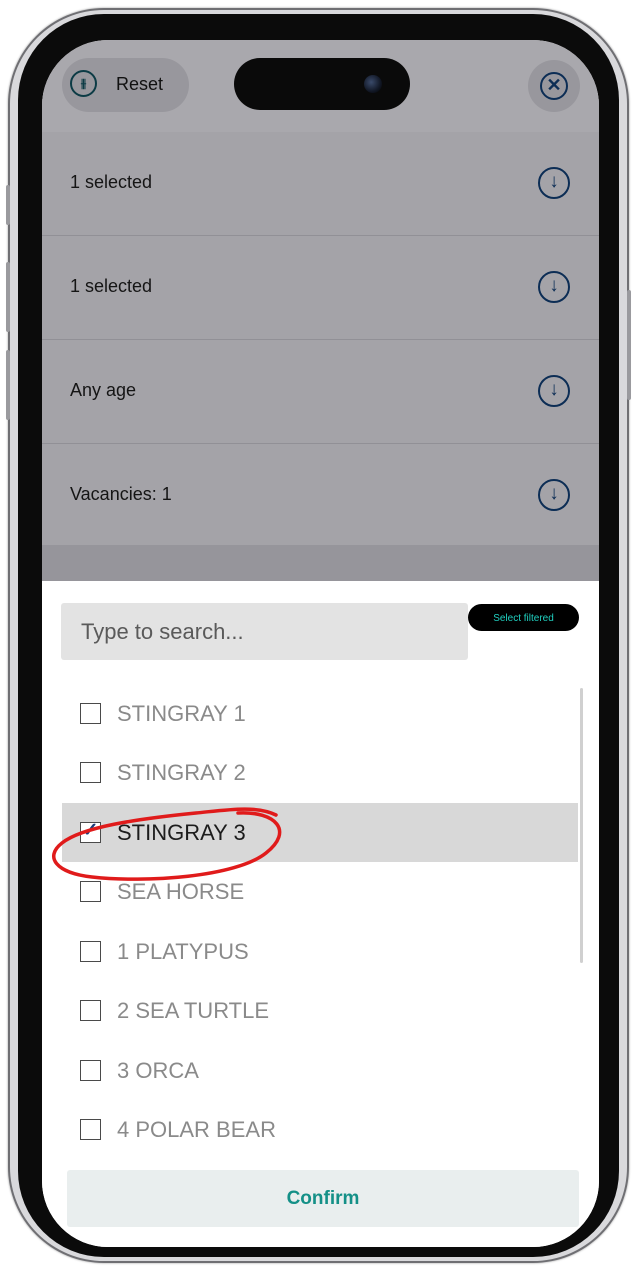 The width and height of the screenshot is (637, 1271). What do you see at coordinates (320, 891) in the screenshot?
I see `list-item: SEA HORSE` at bounding box center [320, 891].